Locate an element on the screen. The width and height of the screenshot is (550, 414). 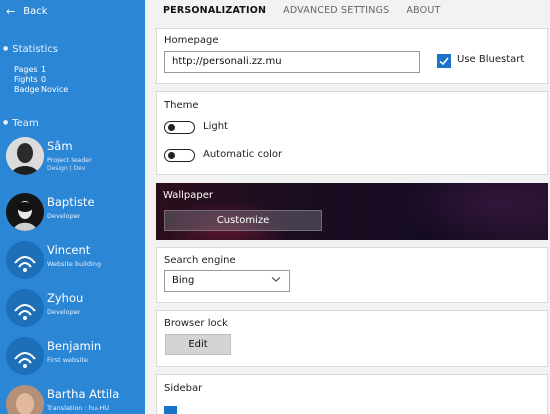
statistics-list: Pages 1 Fights 0 Badge Novice is located at coordinates (41, 80).